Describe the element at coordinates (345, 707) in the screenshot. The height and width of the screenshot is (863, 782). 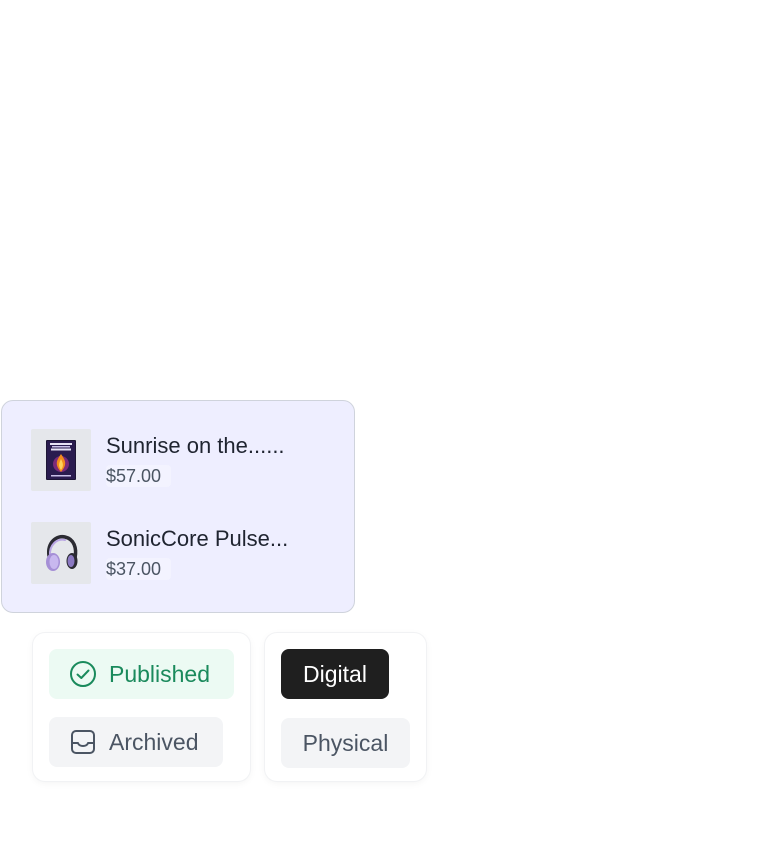
I see `type-filter-card: Digital Physical` at that location.